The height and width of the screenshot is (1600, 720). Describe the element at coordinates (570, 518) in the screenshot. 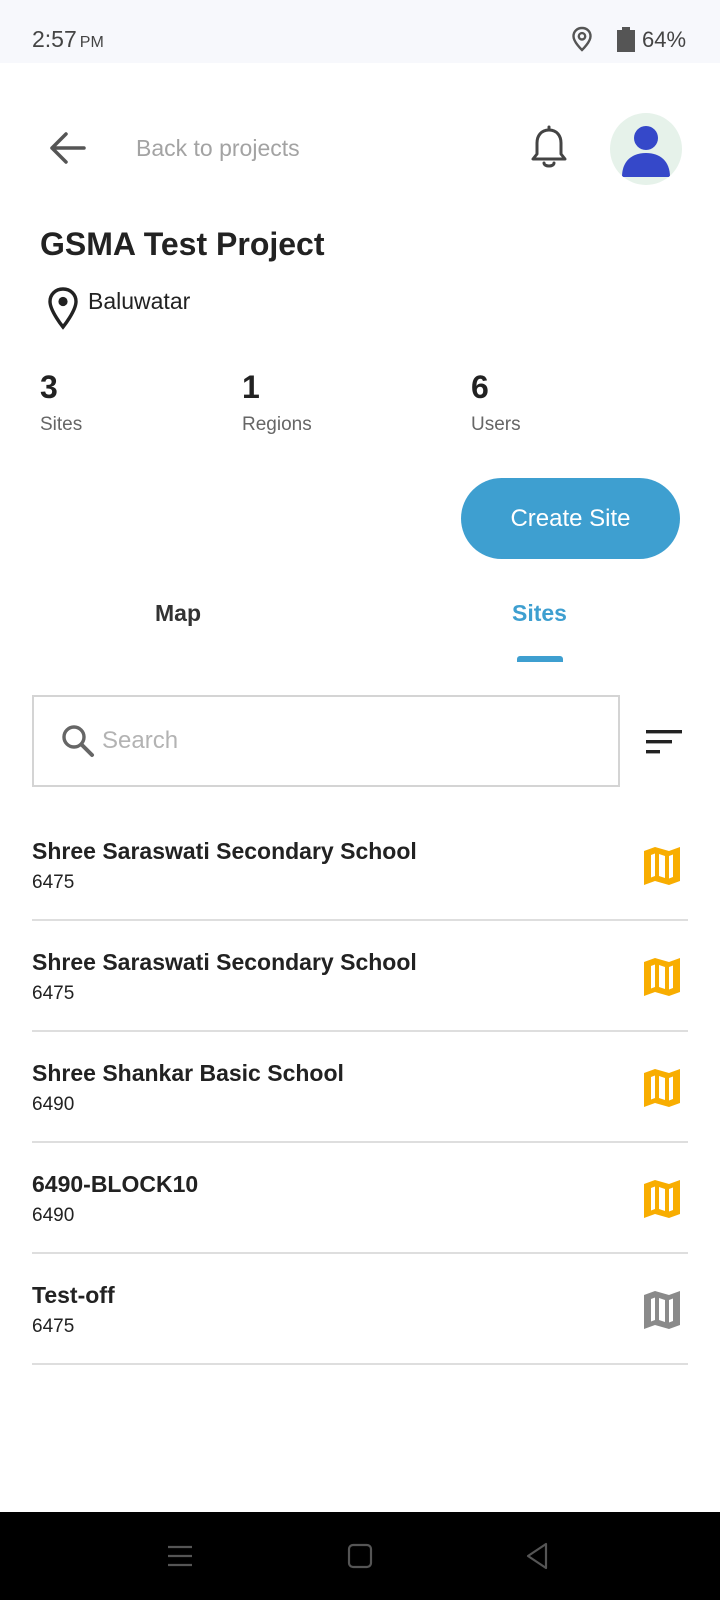

I see `create-site-button: Create Site` at that location.